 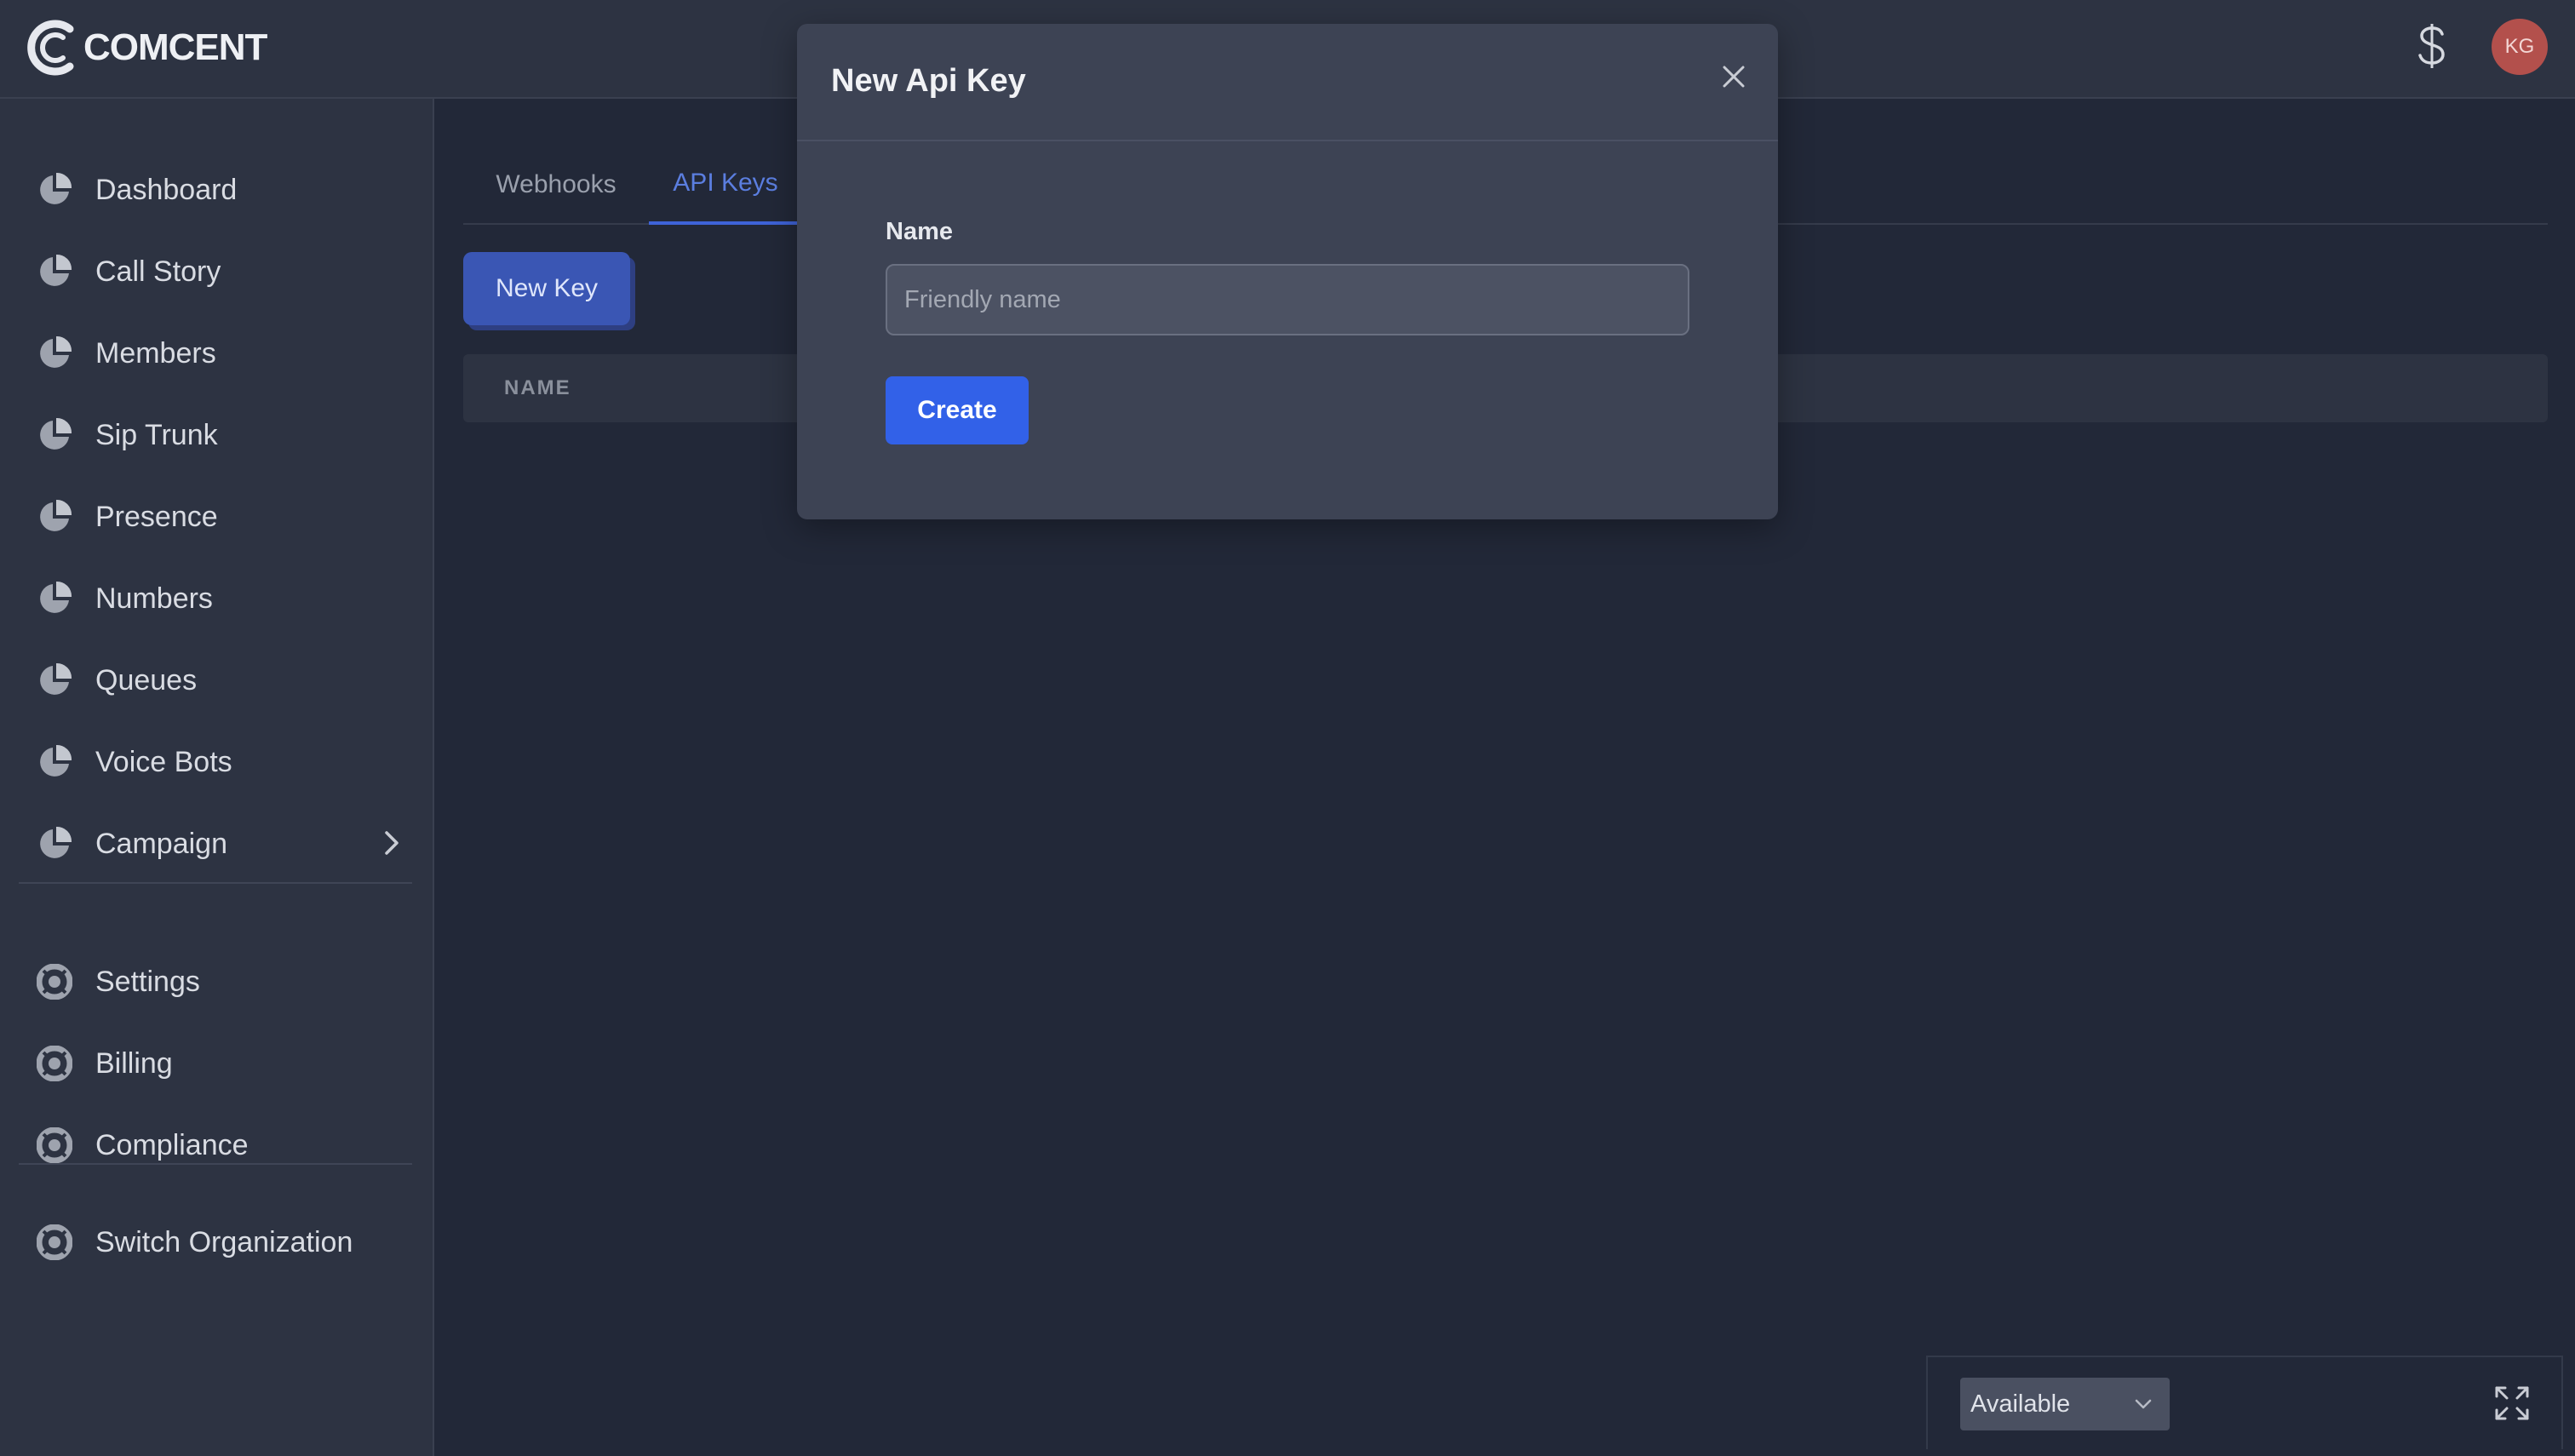 What do you see at coordinates (221, 1063) in the screenshot?
I see `sidebar-item-billing: Billing` at bounding box center [221, 1063].